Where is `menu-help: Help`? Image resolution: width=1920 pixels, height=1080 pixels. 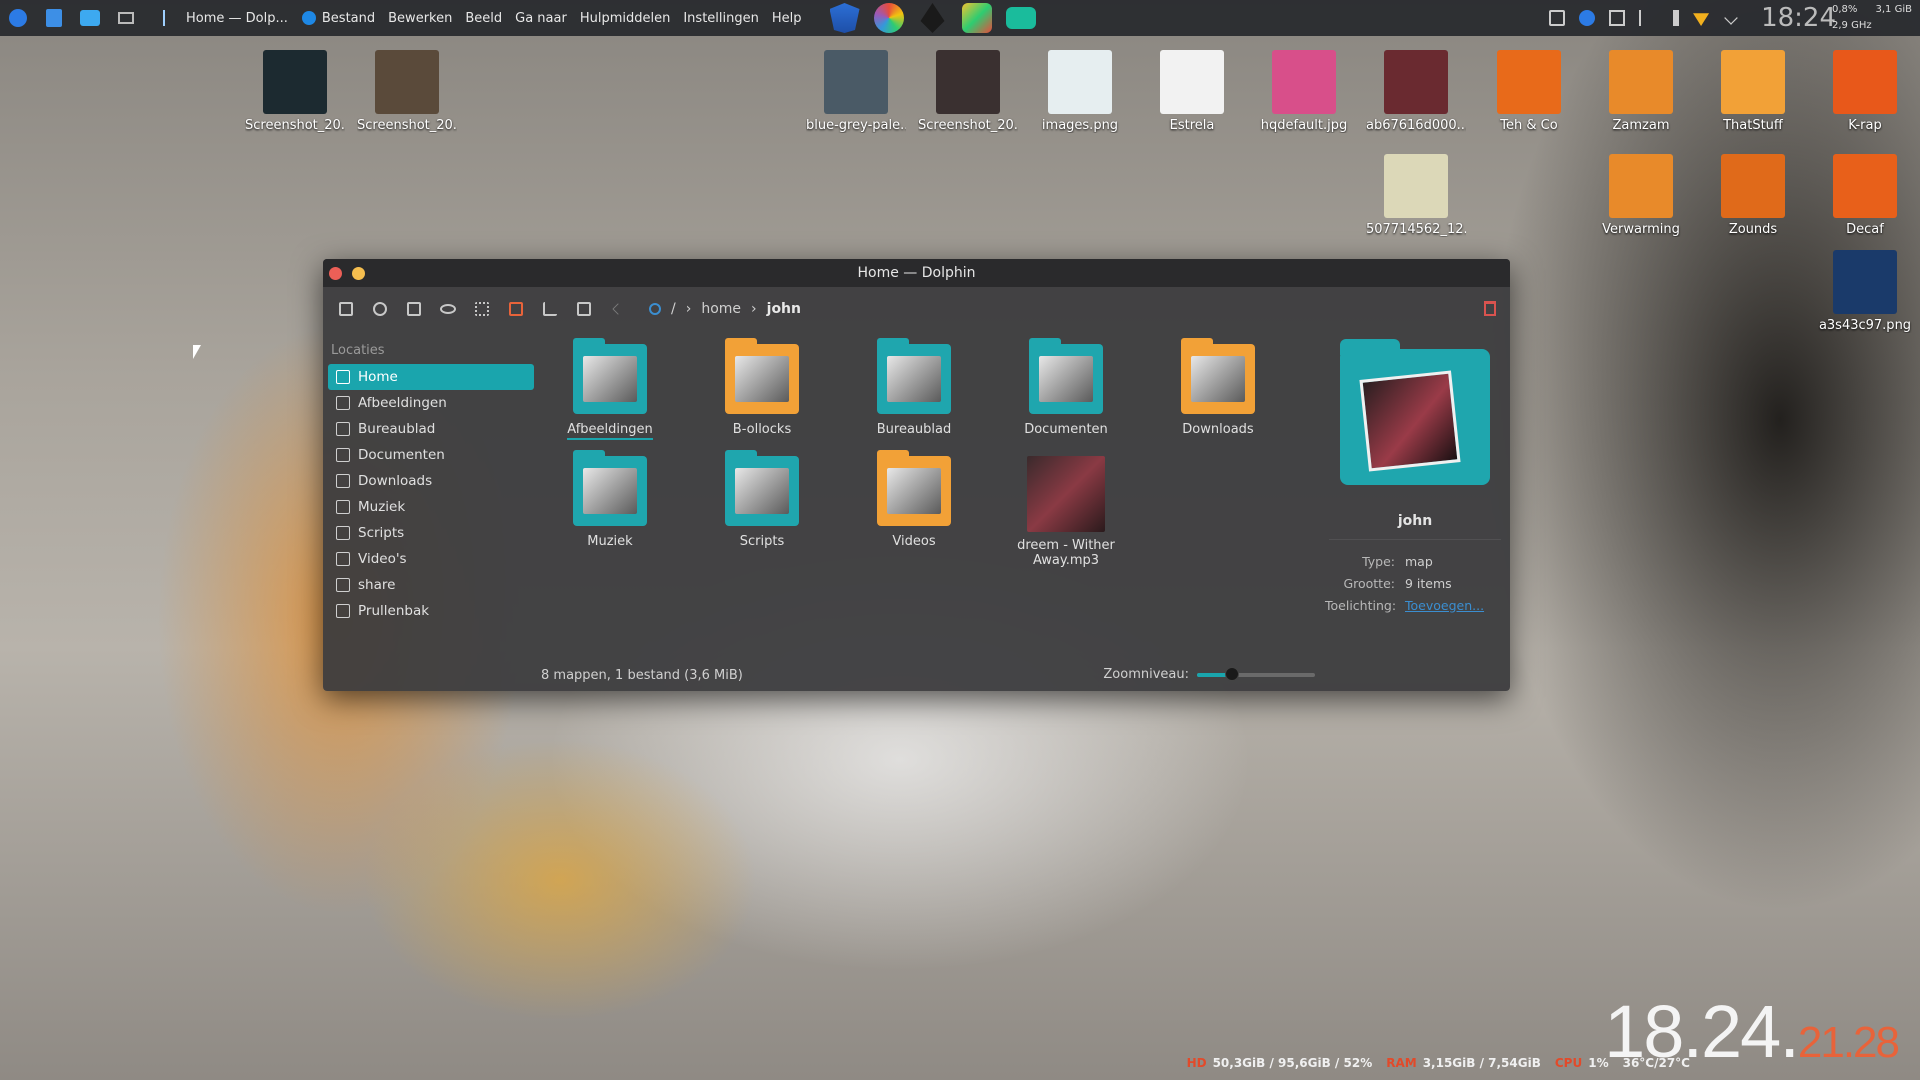
menu-help: Help is located at coordinates (787, 18).